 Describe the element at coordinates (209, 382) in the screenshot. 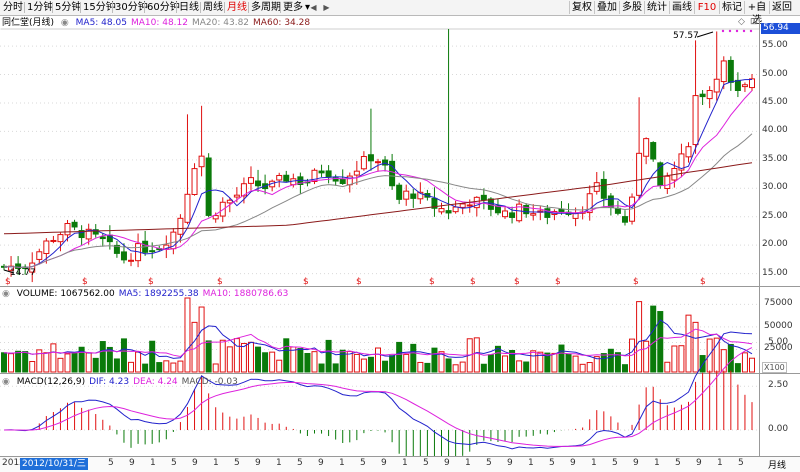

I see `macd-legend-3: MACD: -0.03` at that location.